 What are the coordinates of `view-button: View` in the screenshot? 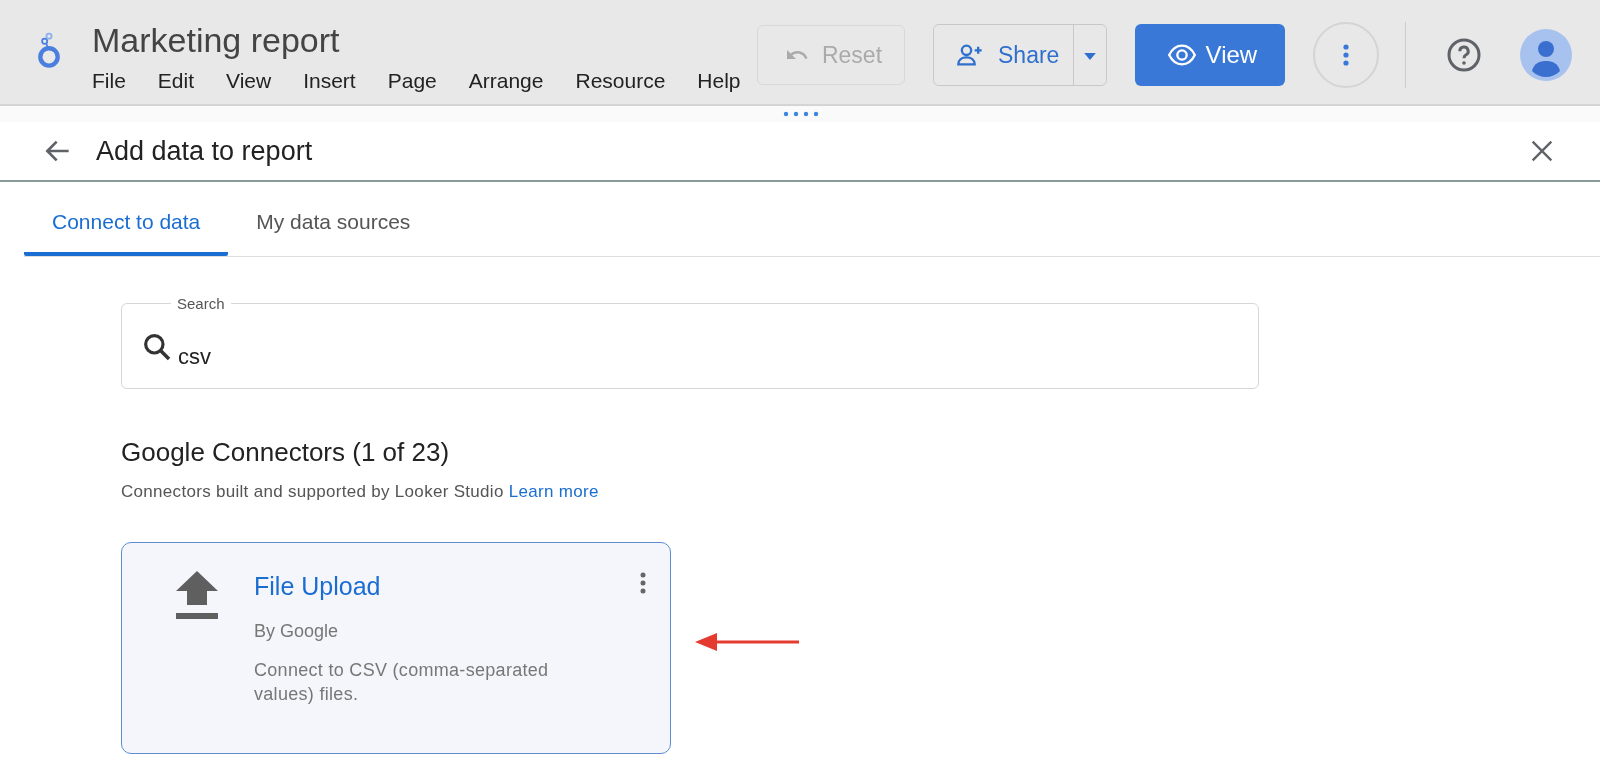 It's located at (1210, 55).